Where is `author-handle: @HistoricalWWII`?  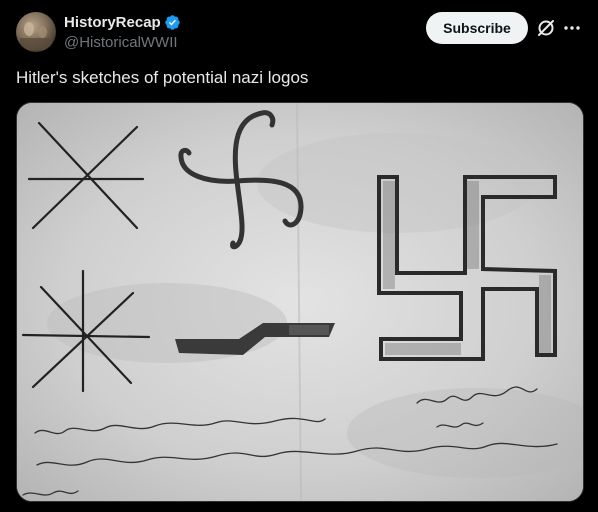
author-handle: @HistoricalWWII is located at coordinates (122, 42).